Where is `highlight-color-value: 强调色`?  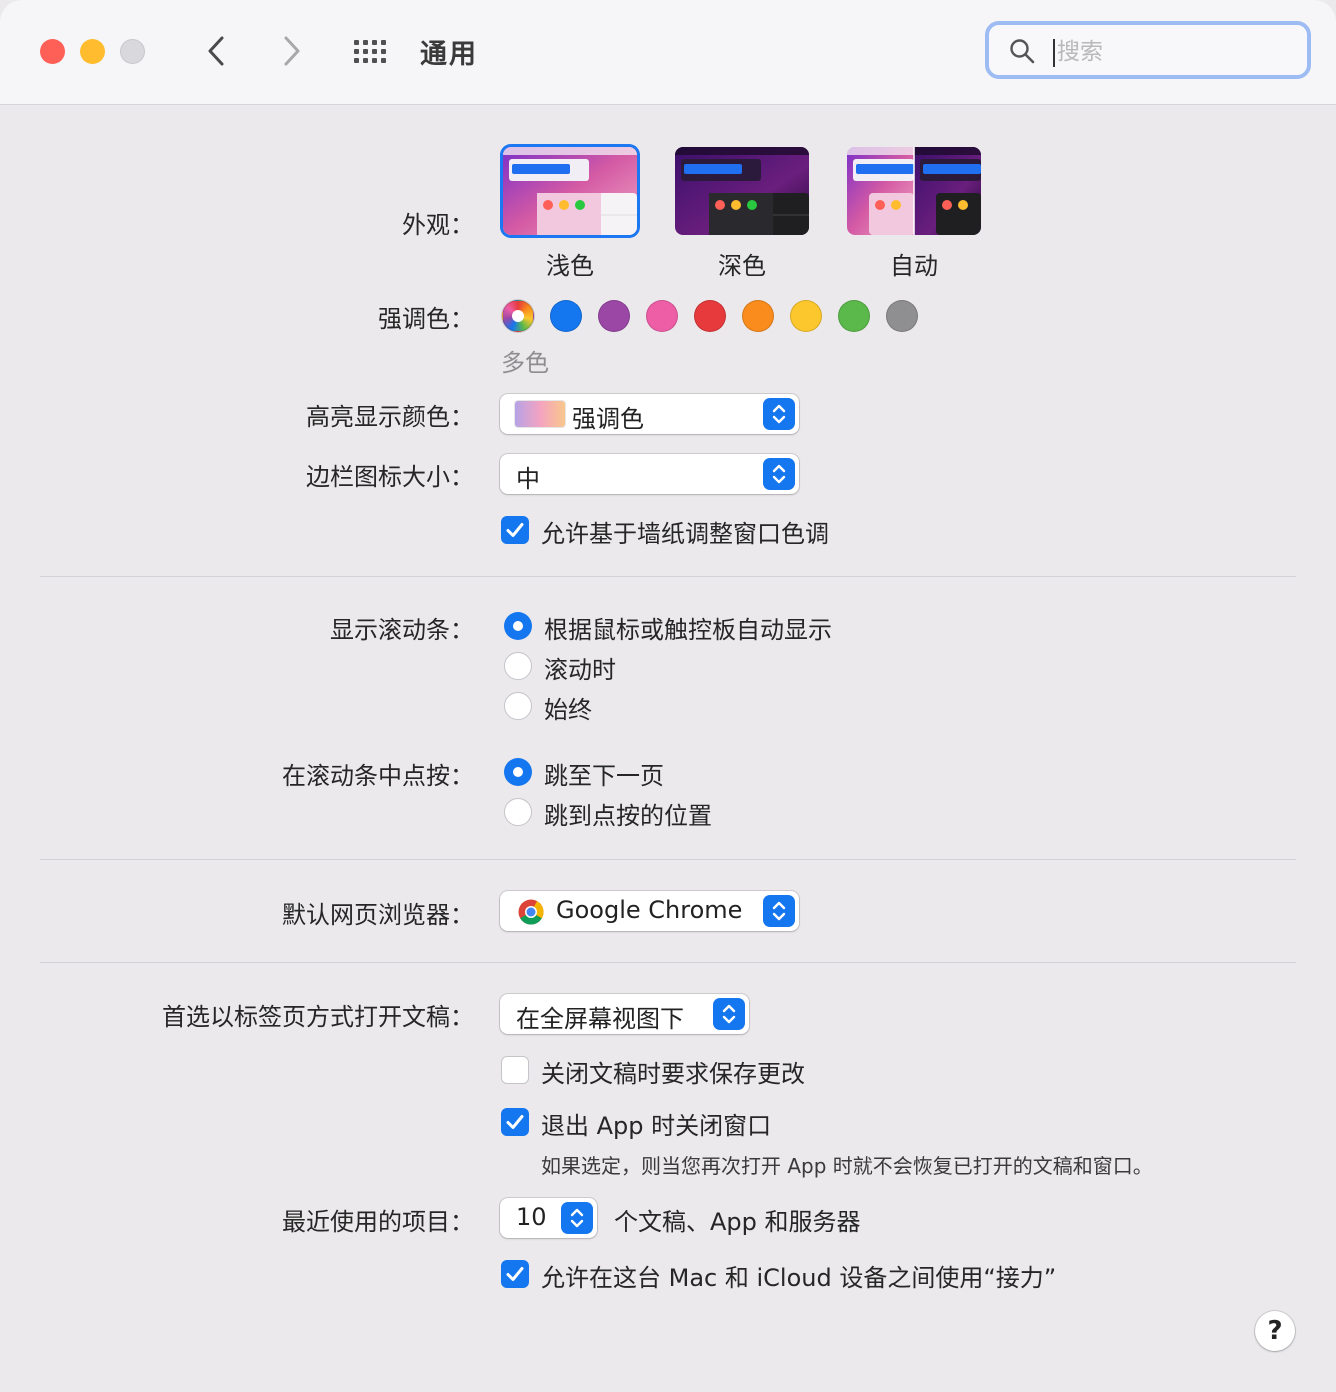
highlight-color-value: 强调色 is located at coordinates (608, 419).